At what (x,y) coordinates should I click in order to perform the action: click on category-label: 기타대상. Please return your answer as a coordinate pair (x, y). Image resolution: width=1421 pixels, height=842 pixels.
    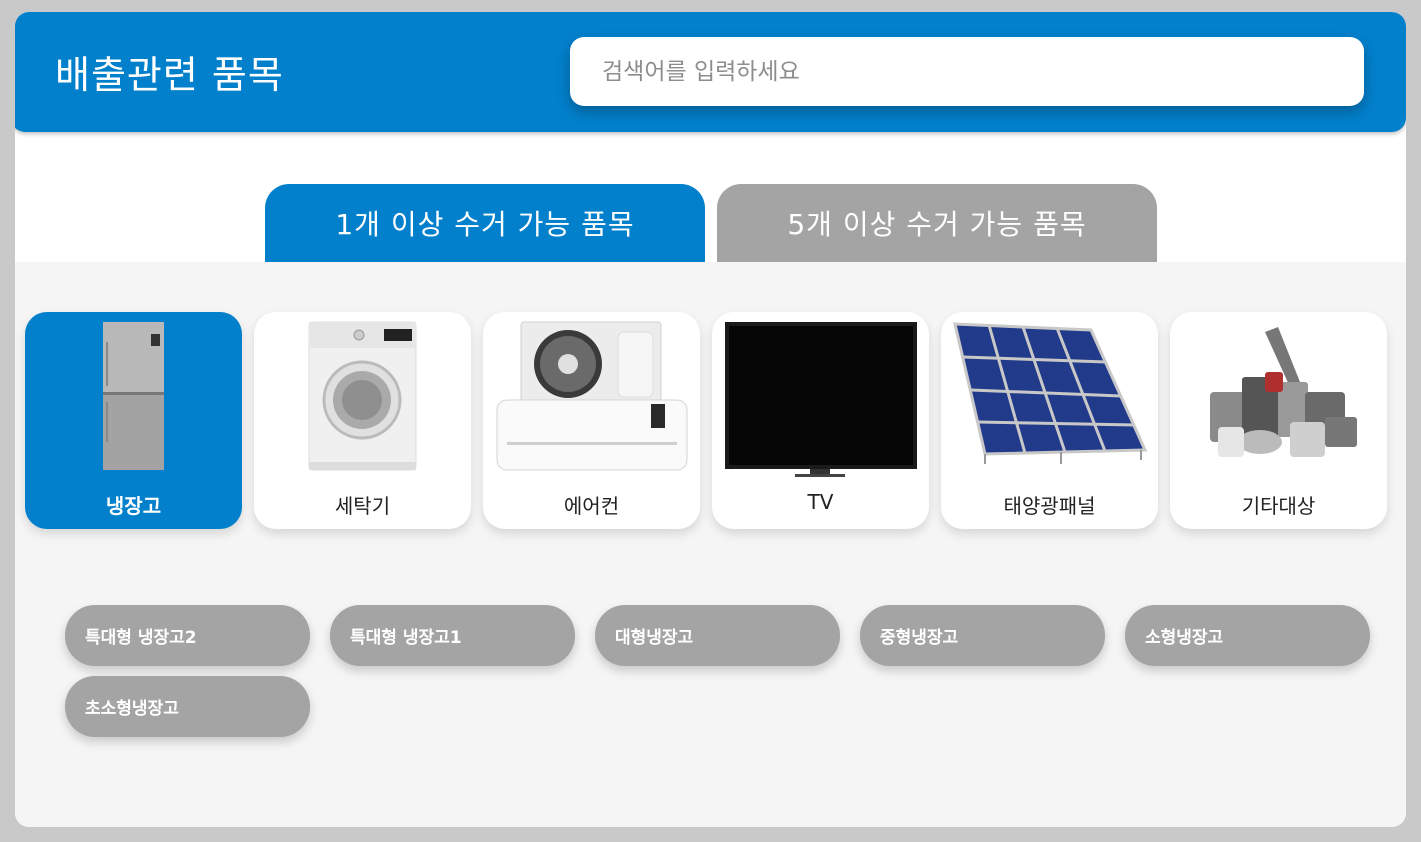
    Looking at the image, I should click on (1278, 506).